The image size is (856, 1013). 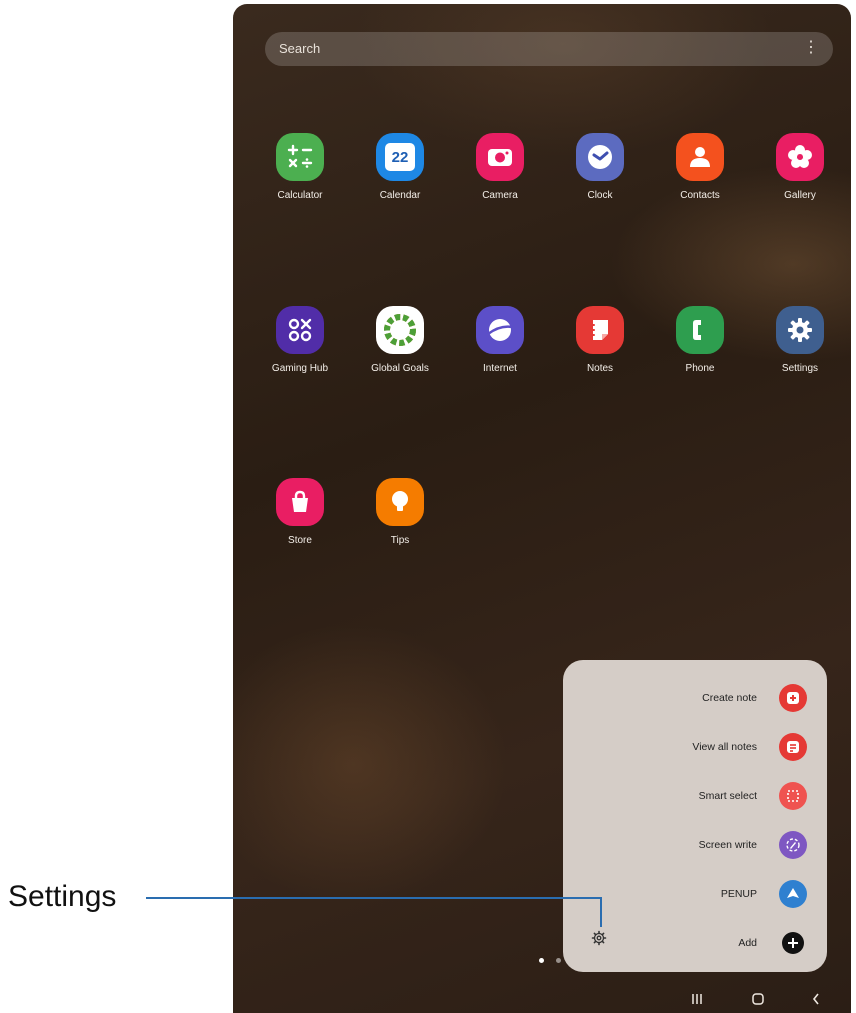 I want to click on calendar-day: 22, so click(x=400, y=157).